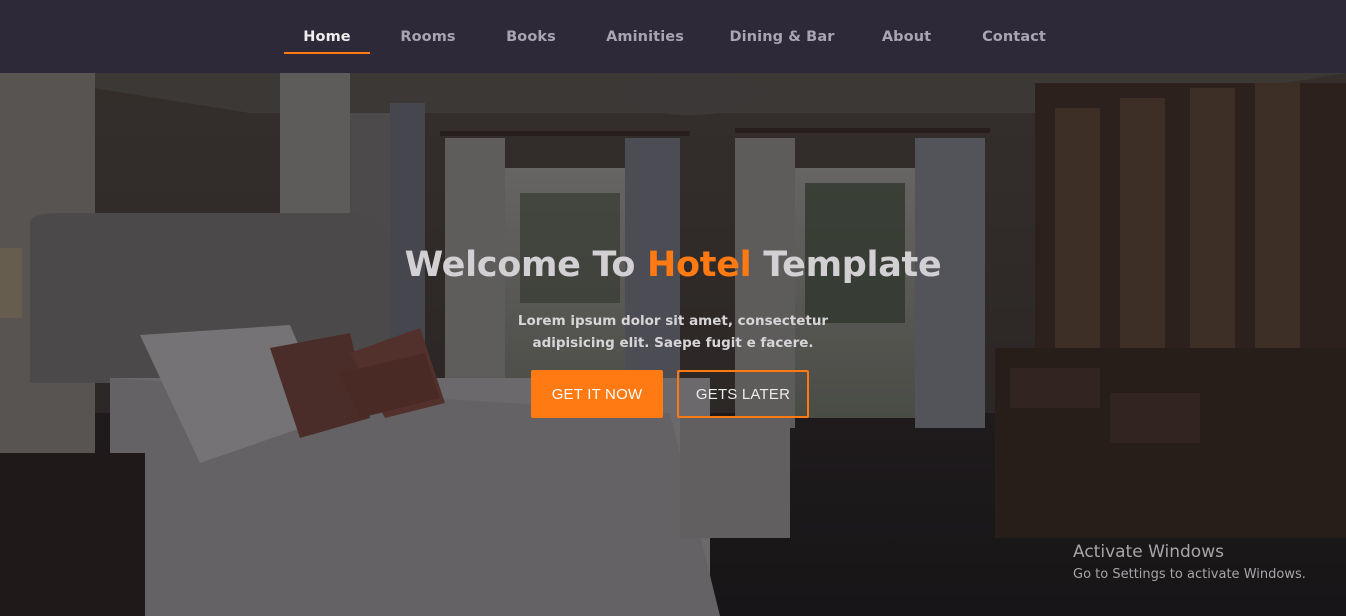  Describe the element at coordinates (673, 321) in the screenshot. I see `hero-subtitle-line1: Lorem ipsum dolor sit amet, consectetur` at that location.